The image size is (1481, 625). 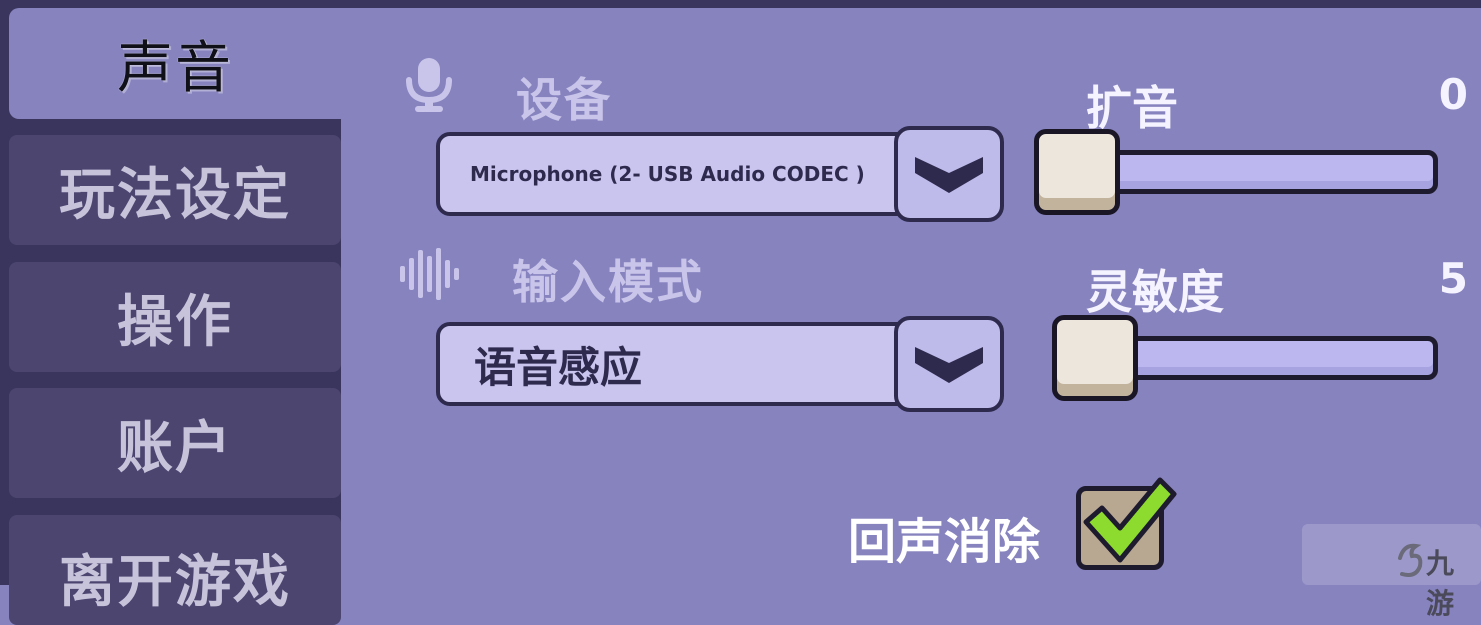 What do you see at coordinates (1095, 358) in the screenshot?
I see `sensitivity-slider-thumb` at bounding box center [1095, 358].